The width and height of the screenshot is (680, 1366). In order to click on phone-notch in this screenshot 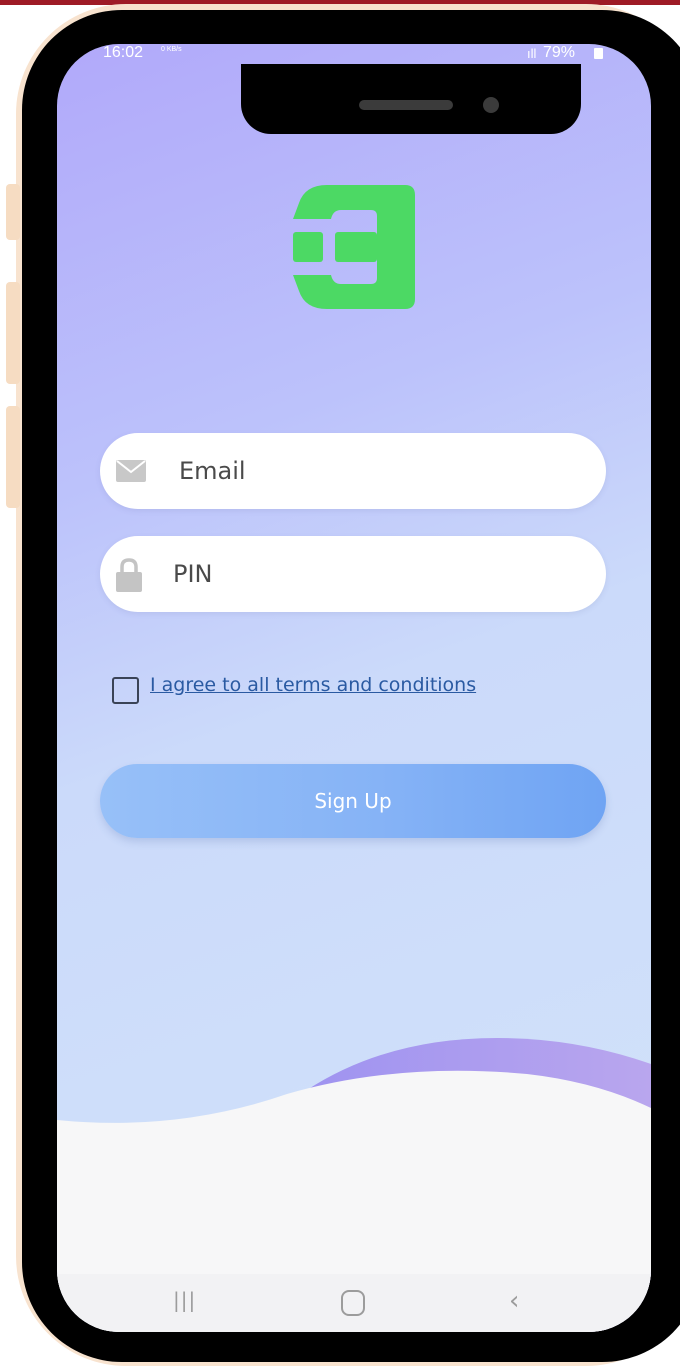, I will do `click(411, 99)`.